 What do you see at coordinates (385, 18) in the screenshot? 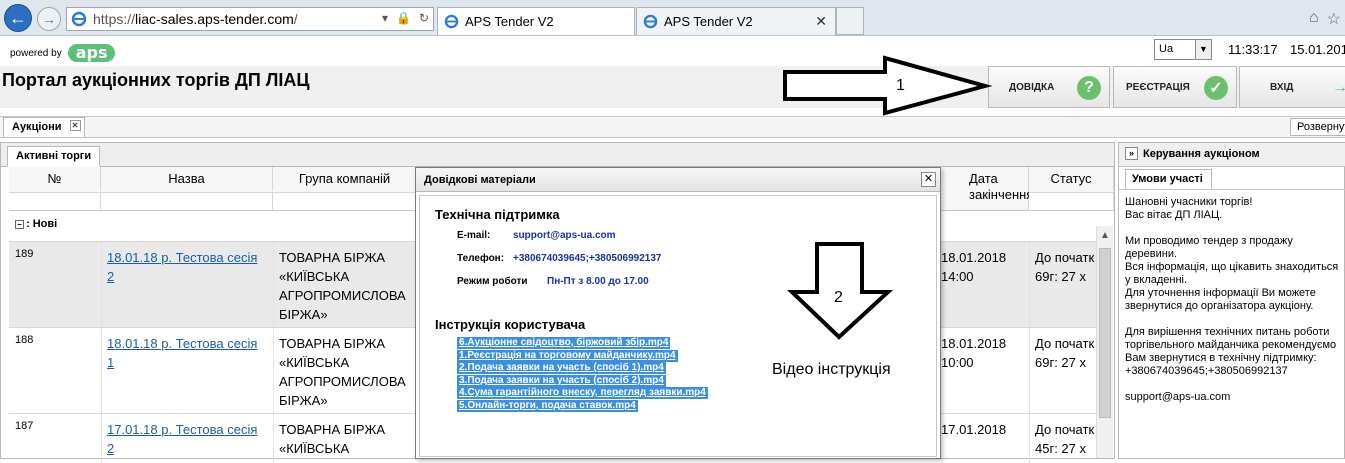
I see `dropdown-icon: ▾` at bounding box center [385, 18].